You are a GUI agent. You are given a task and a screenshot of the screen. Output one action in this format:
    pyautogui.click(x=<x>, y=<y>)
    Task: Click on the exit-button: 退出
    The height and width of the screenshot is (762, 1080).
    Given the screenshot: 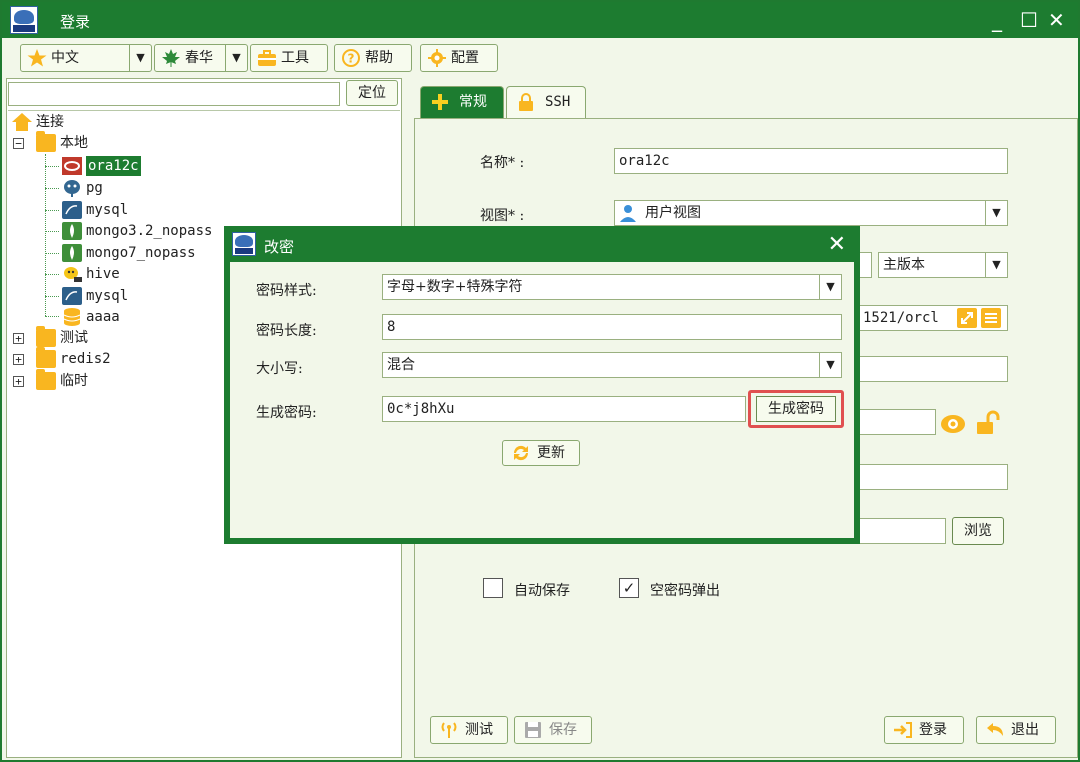 What is the action you would take?
    pyautogui.click(x=1016, y=730)
    